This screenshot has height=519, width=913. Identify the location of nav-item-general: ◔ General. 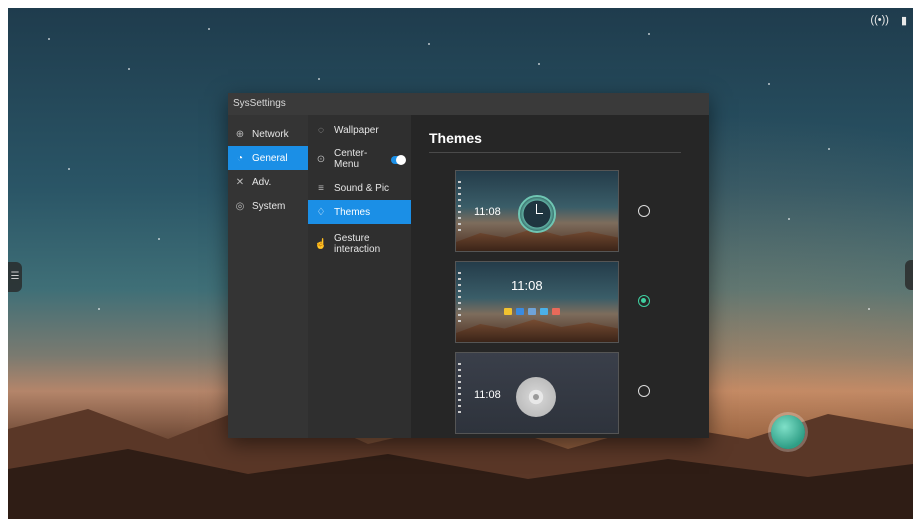
(268, 158).